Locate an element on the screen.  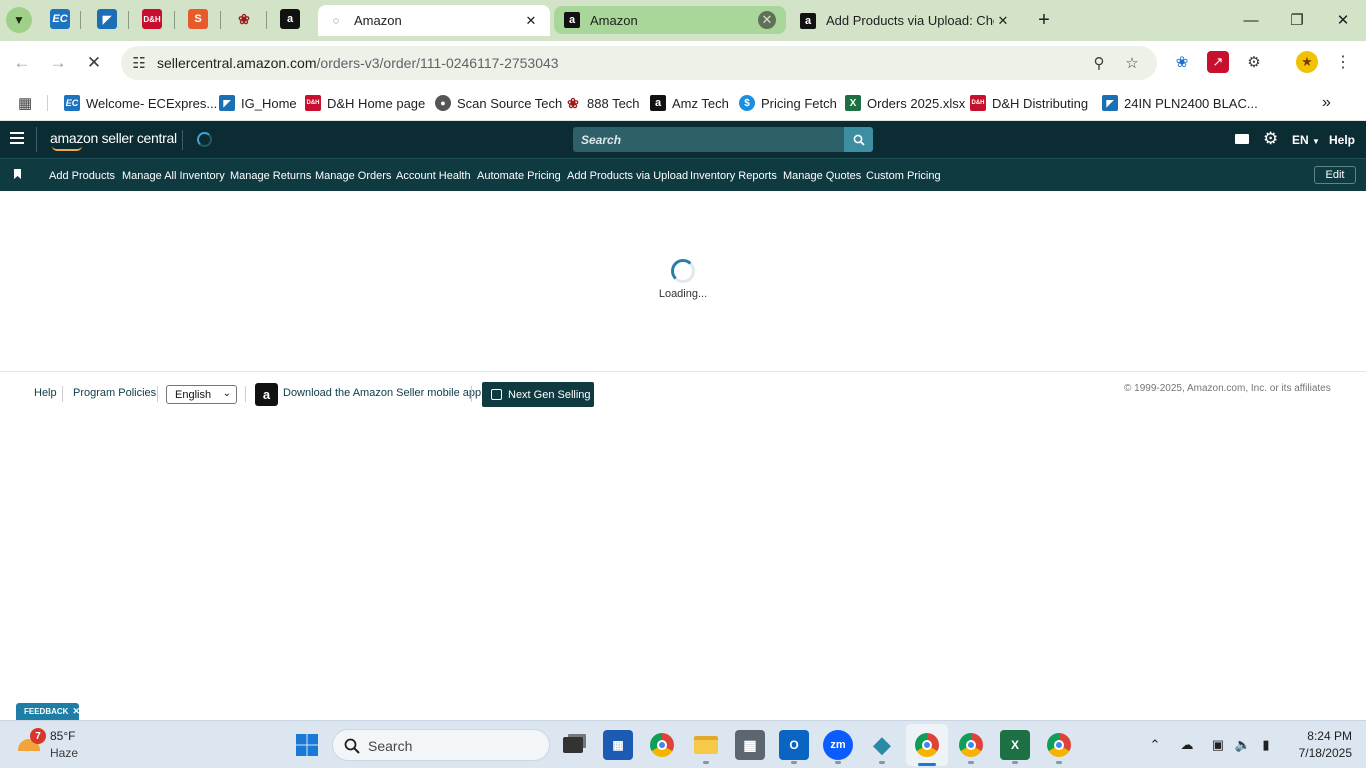
globe-icon: ● is located at coordinates (443, 103).